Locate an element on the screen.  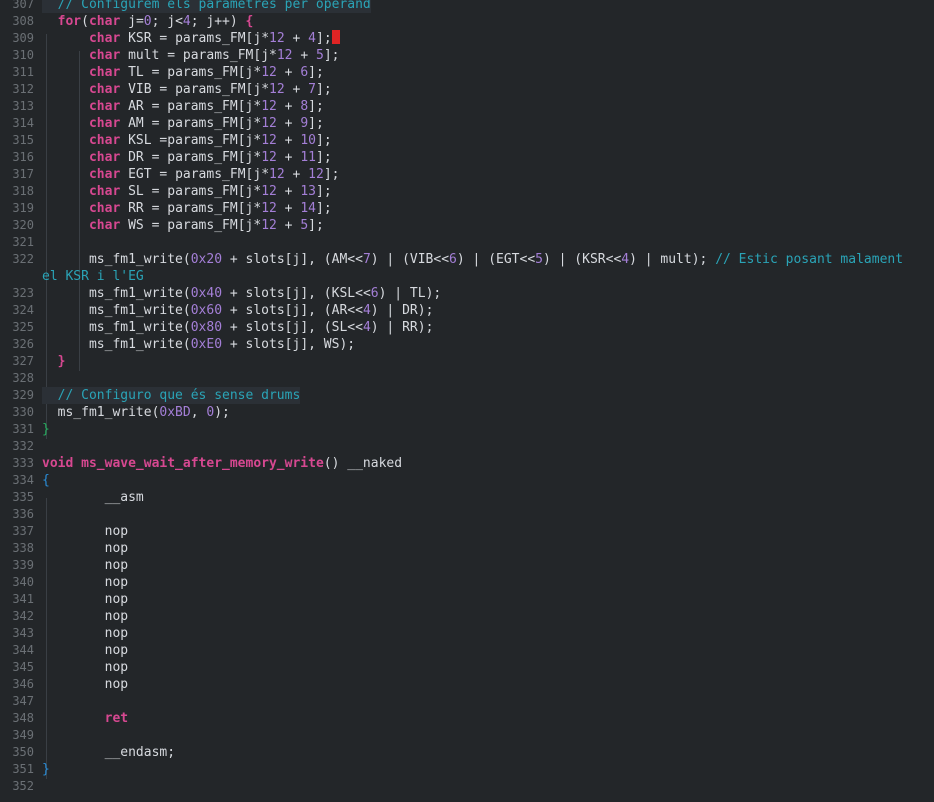
code-text: for(char j=0; j<4; j++) { is located at coordinates (155, 21).